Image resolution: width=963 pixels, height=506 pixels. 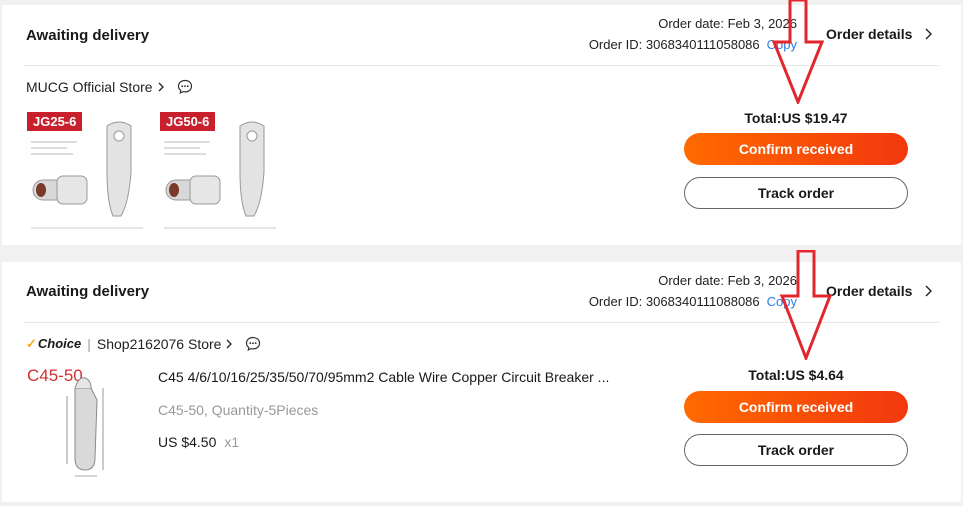 What do you see at coordinates (674, 301) in the screenshot?
I see `order-id-text: Order ID: 3068340111088086` at bounding box center [674, 301].